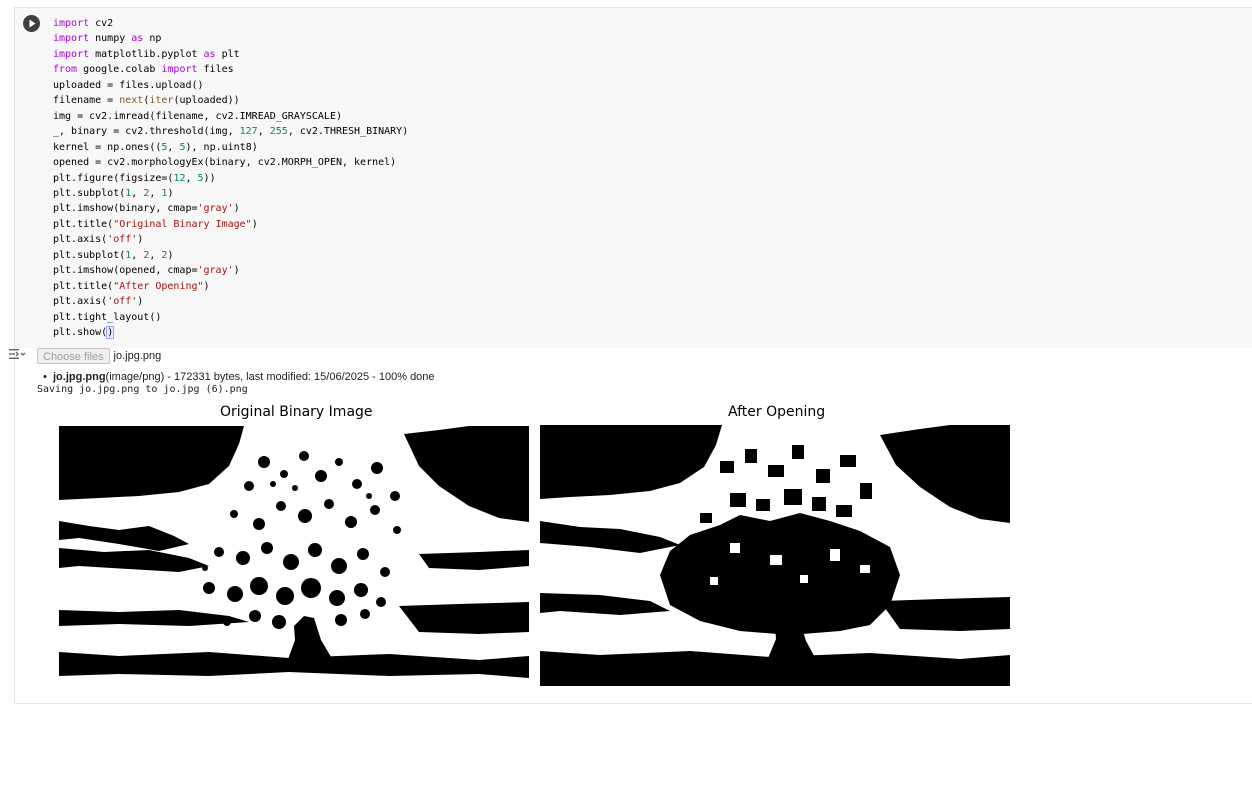 The image size is (1252, 791). What do you see at coordinates (84, 333) in the screenshot?
I see `code-line-21: plt.show()` at bounding box center [84, 333].